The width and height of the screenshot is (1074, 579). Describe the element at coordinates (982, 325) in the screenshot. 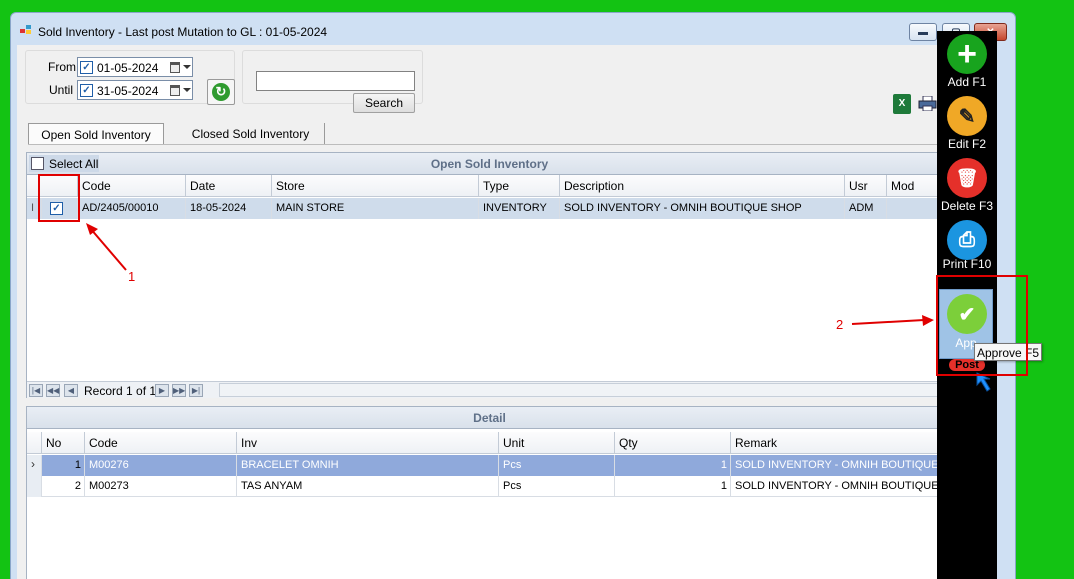

I see `annotation-highlight-approve` at that location.